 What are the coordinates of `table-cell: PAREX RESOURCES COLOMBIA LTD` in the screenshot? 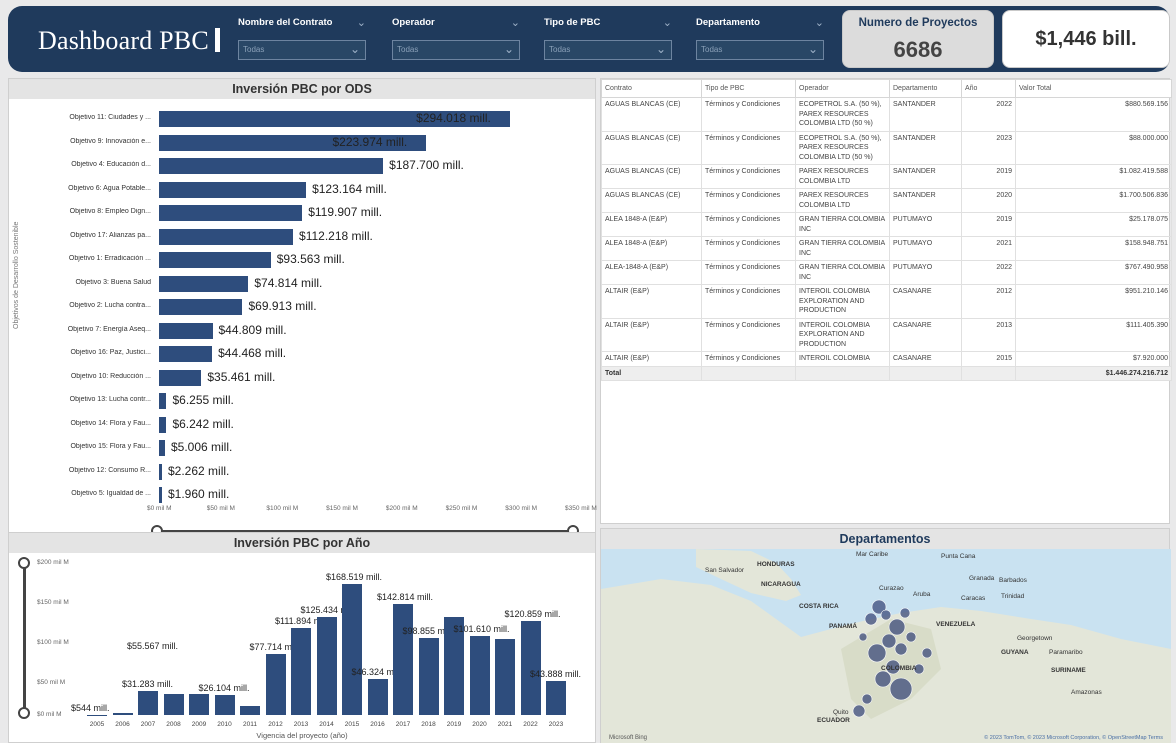 It's located at (842, 176).